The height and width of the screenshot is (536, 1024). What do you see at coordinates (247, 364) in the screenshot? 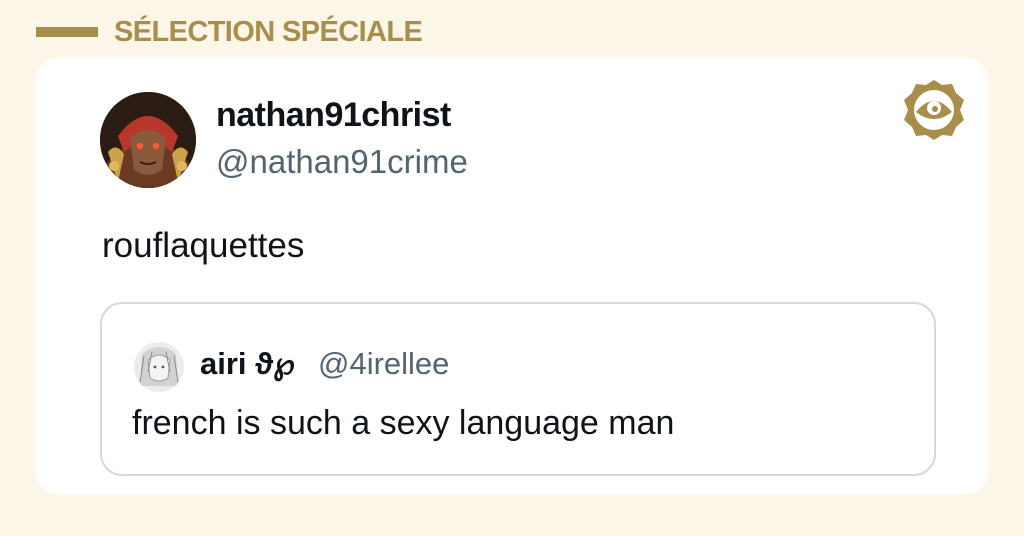
I see `quoted-display-name: airi ϑ℘` at bounding box center [247, 364].